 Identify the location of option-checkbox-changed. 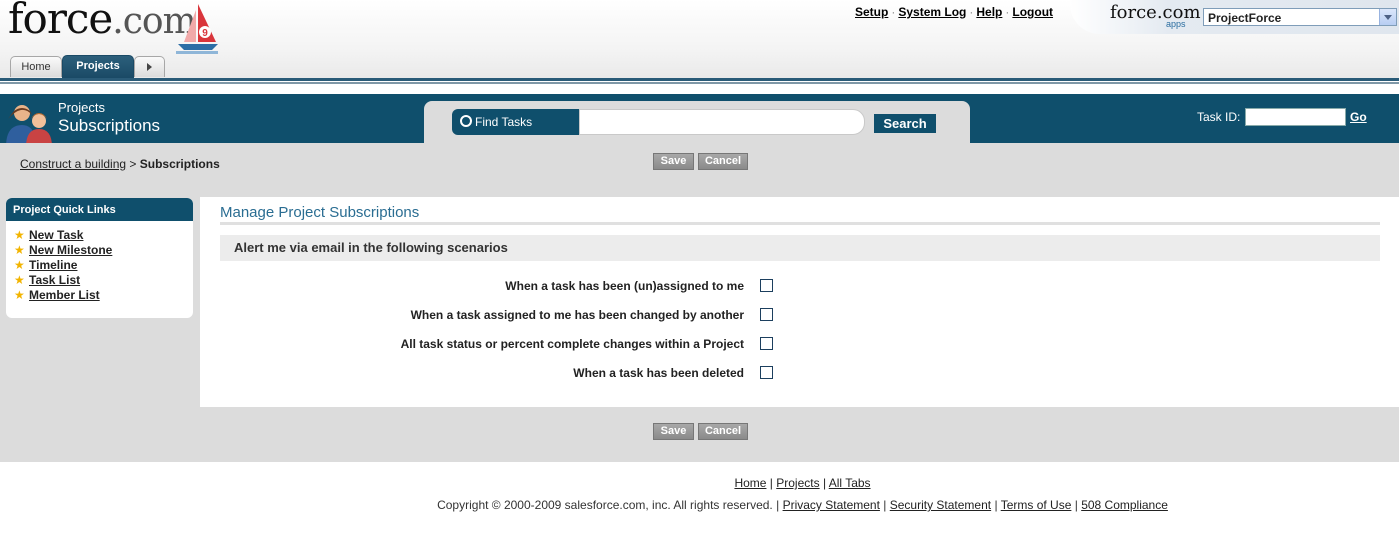
(766, 314).